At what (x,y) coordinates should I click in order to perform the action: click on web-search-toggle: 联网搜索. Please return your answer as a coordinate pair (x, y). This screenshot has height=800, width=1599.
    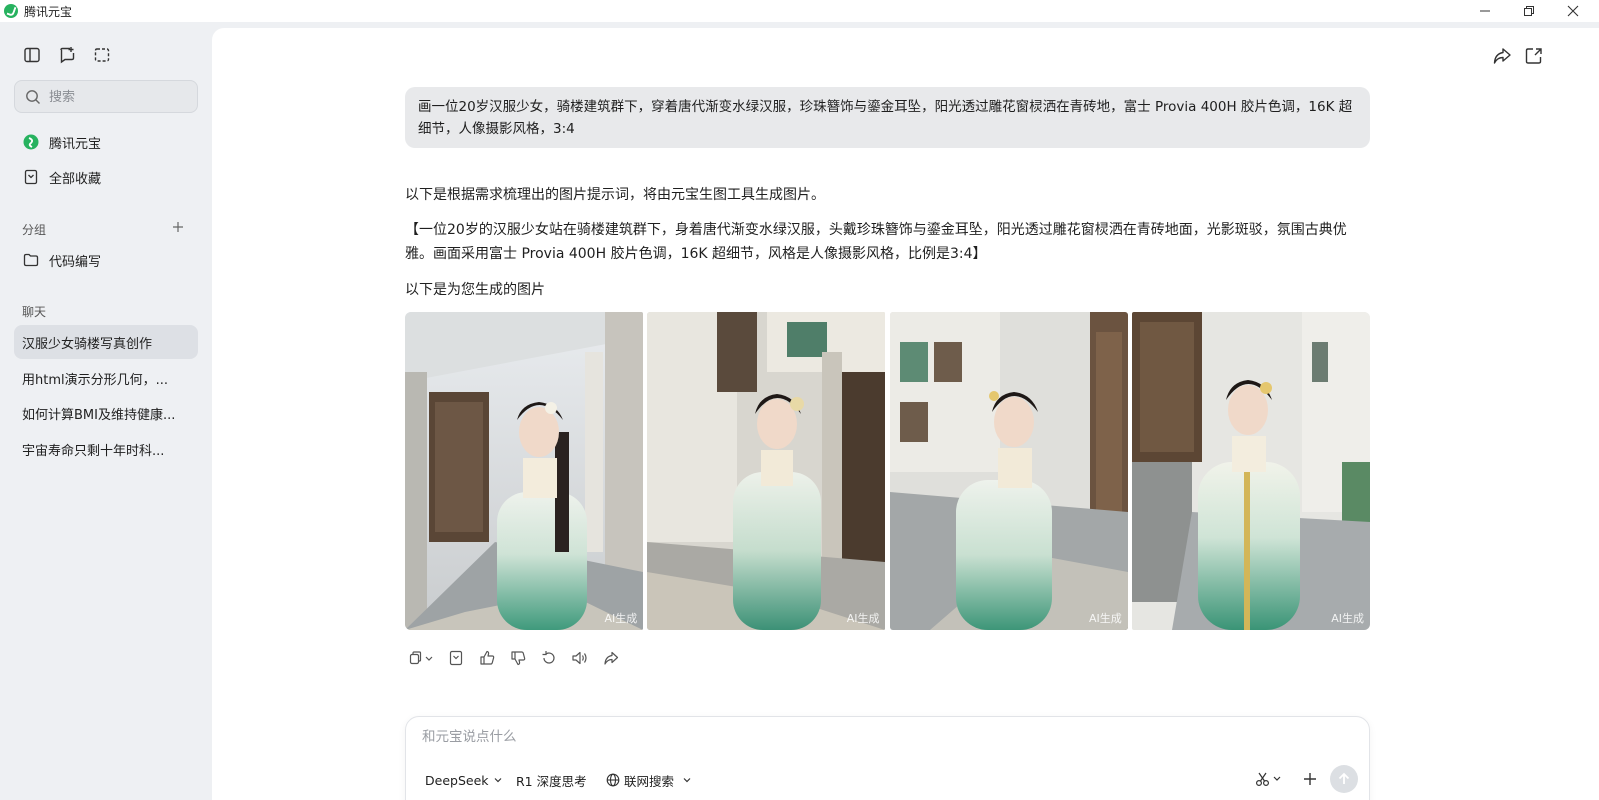
    Looking at the image, I should click on (649, 780).